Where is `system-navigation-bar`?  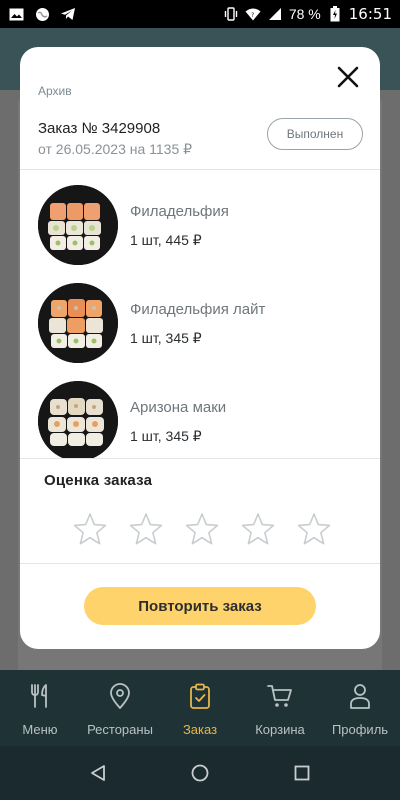
system-navigation-bar is located at coordinates (200, 773).